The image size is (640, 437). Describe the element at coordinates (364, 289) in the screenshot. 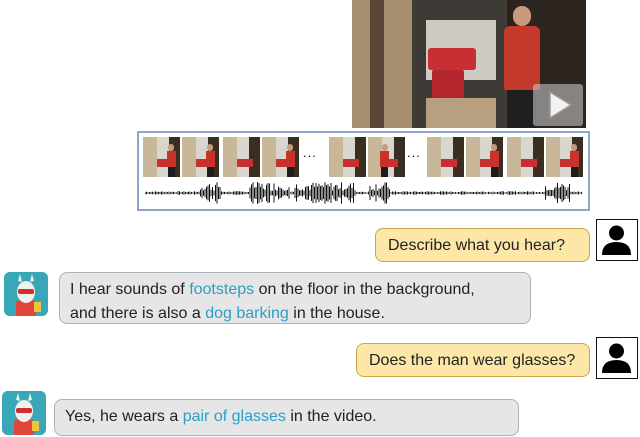

I see `message-text: on the floor in the background,` at that location.